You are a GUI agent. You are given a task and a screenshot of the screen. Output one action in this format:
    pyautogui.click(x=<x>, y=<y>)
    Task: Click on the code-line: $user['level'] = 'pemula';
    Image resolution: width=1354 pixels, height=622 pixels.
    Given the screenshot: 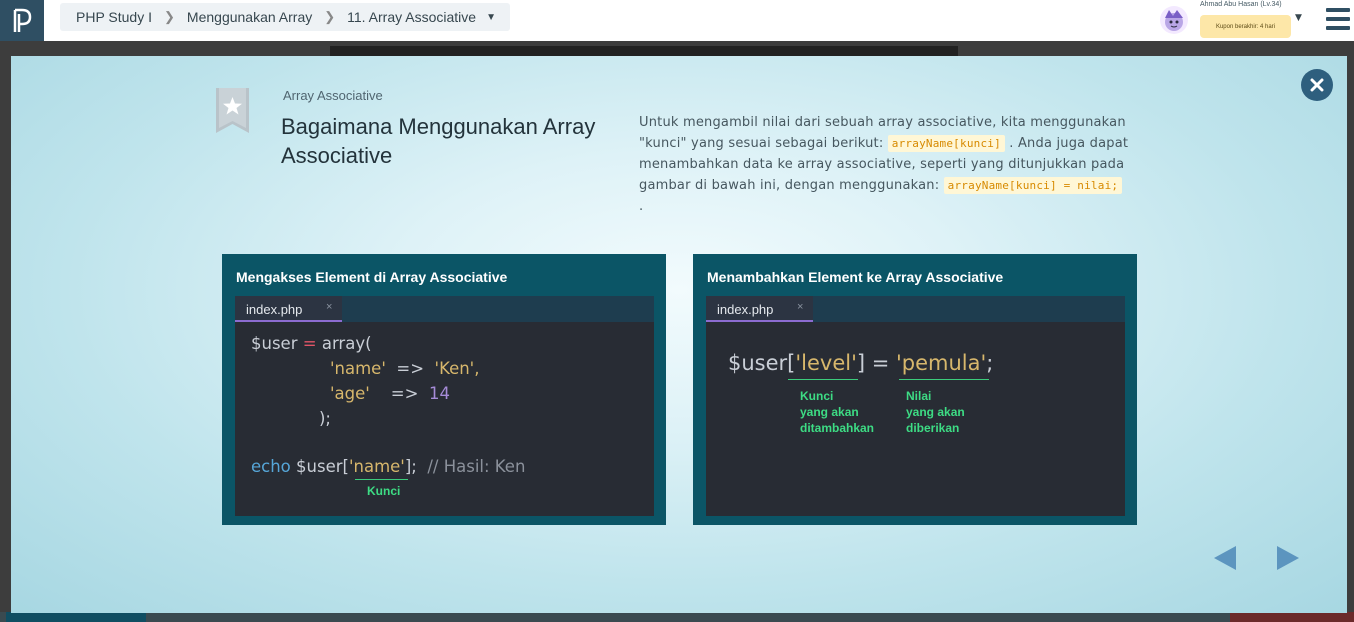 What is the action you would take?
    pyautogui.click(x=861, y=363)
    